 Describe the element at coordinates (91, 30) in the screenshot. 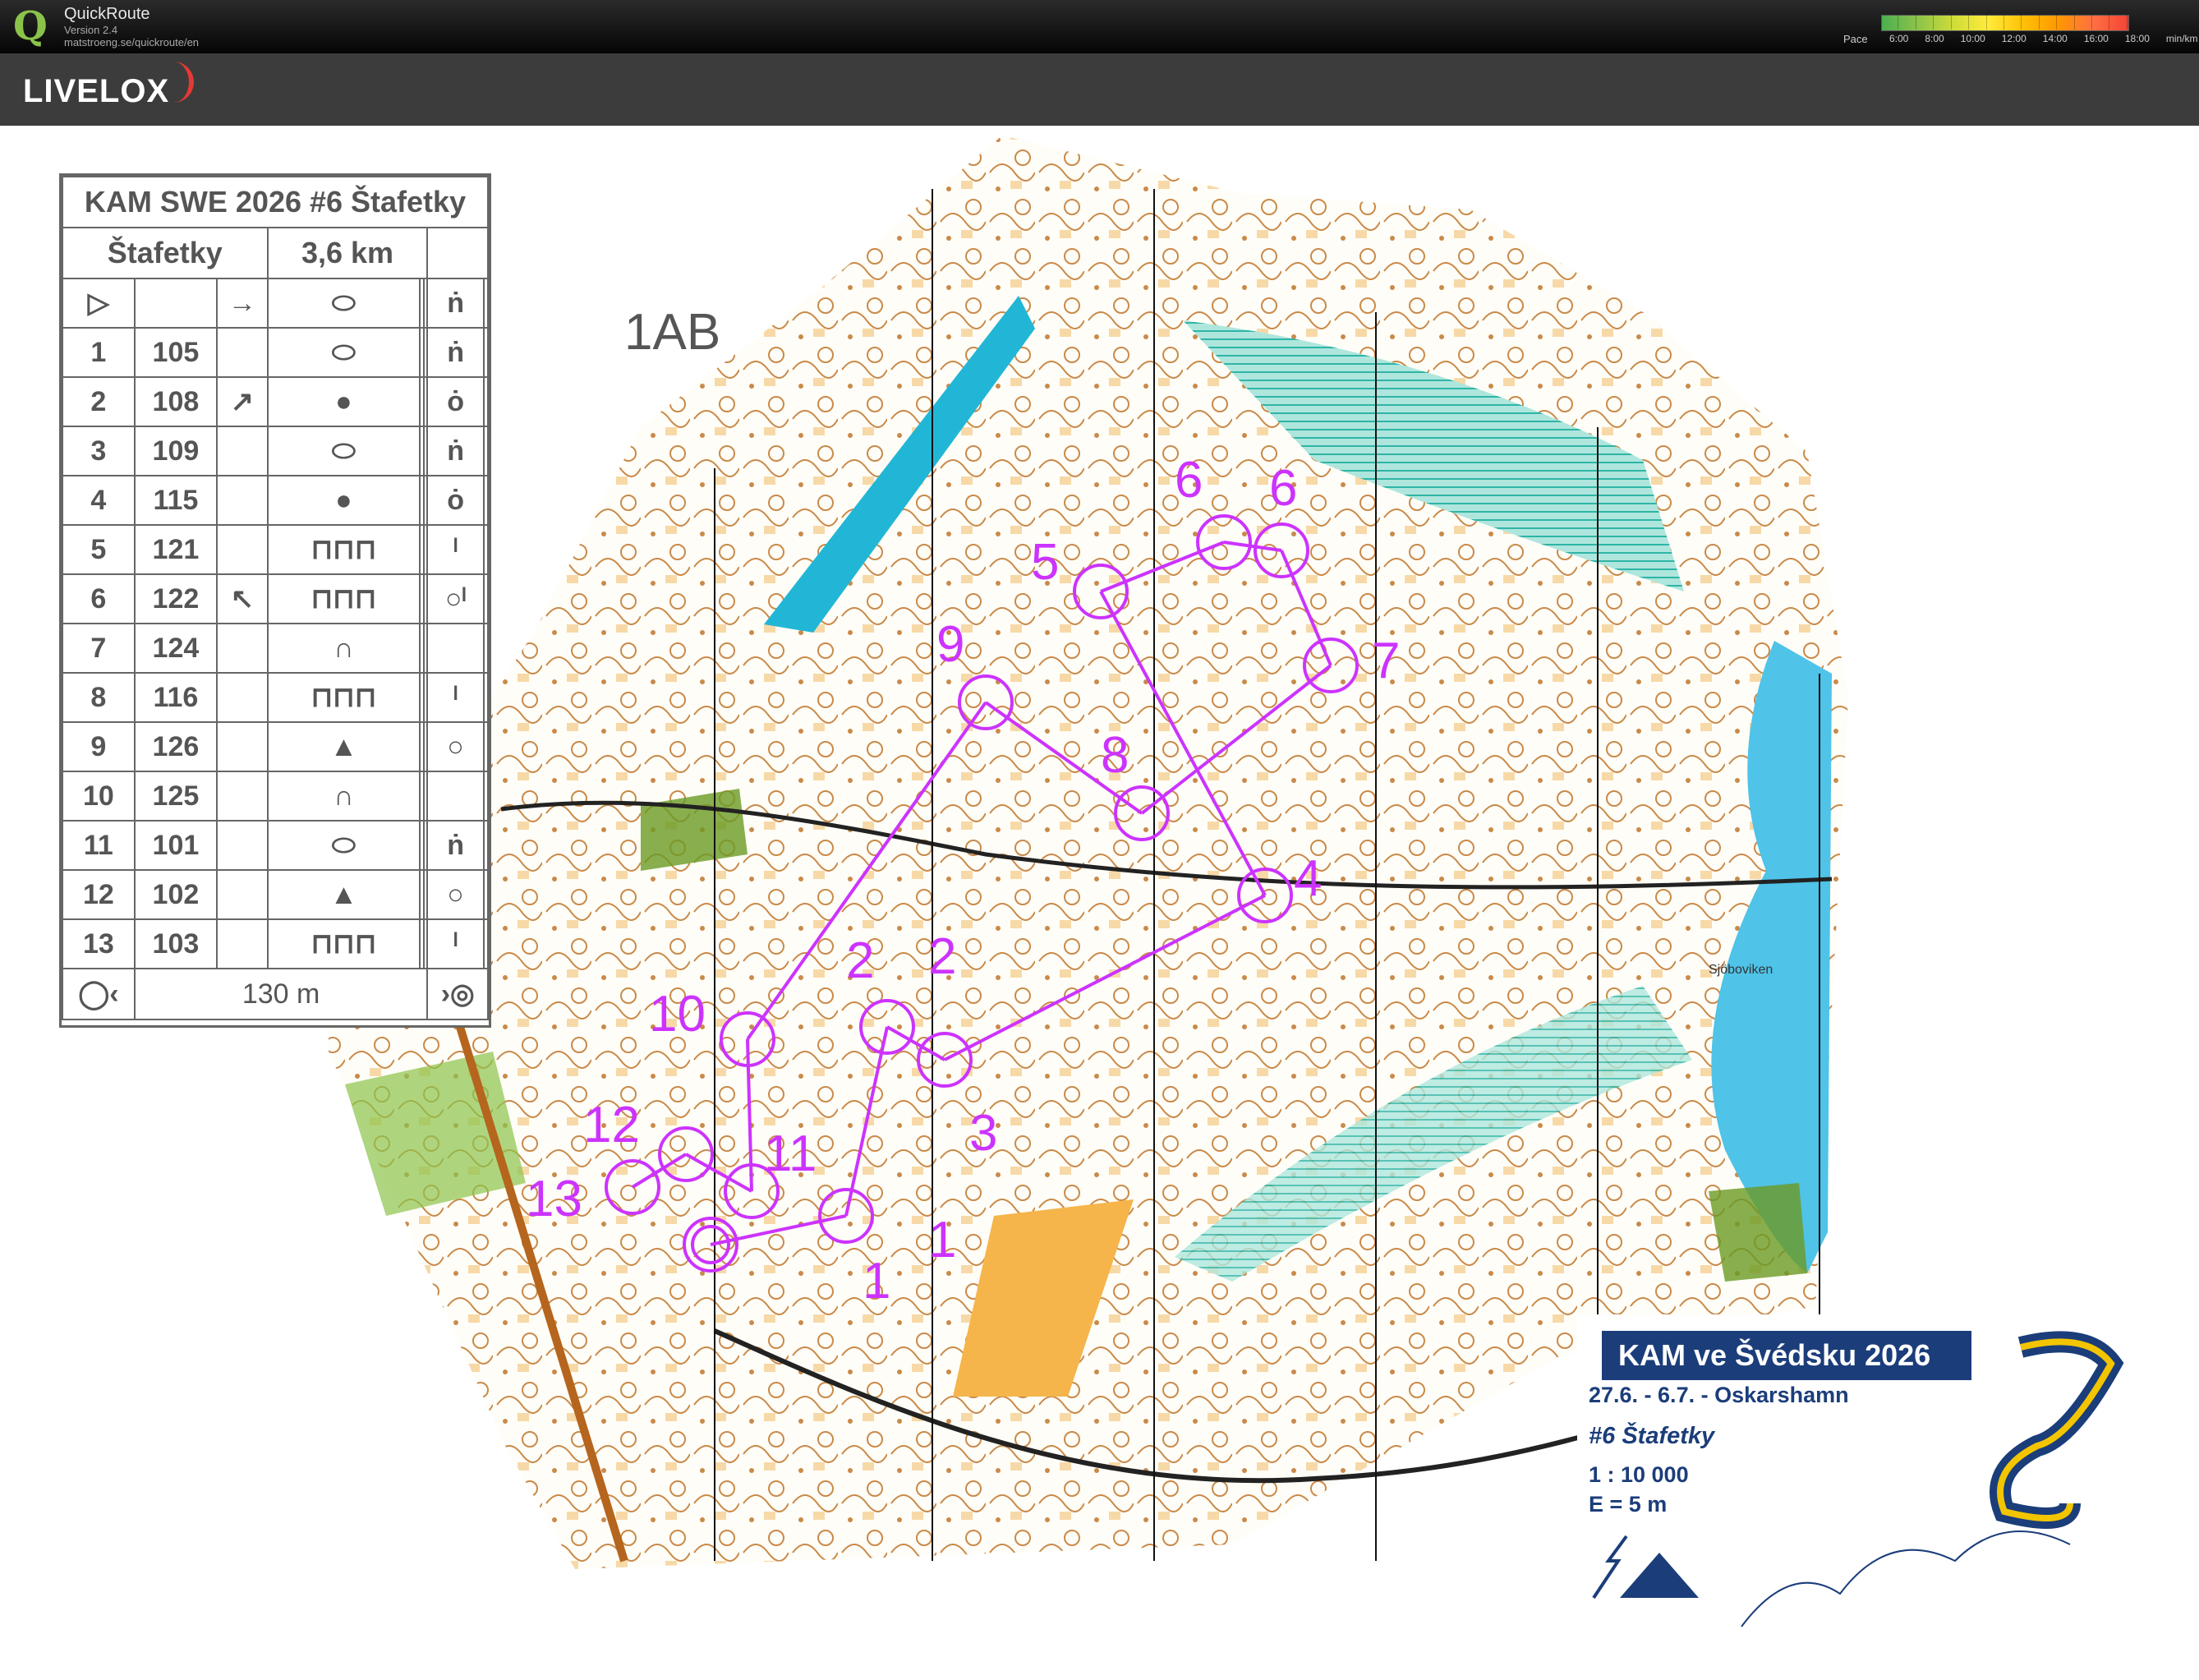

I see `app-version: Version 2.4` at that location.